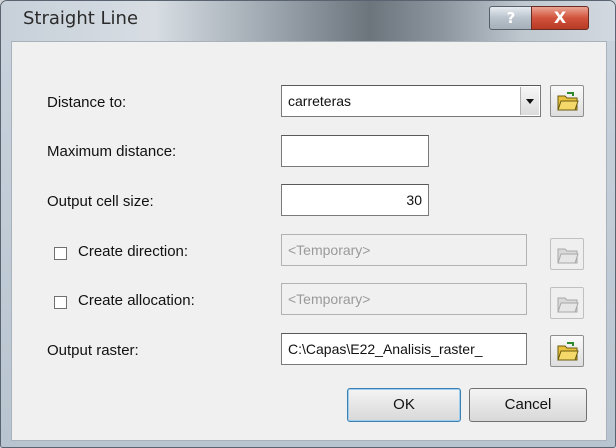  Describe the element at coordinates (355, 151) in the screenshot. I see `maximum-distance-input` at that location.